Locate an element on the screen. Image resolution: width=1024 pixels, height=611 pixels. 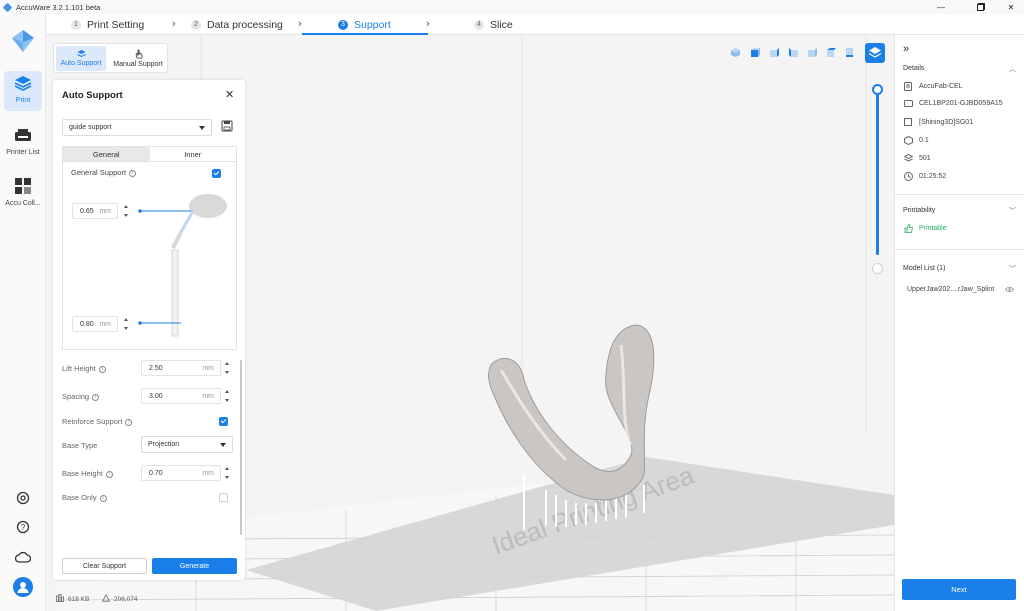
auto-support-label: Auto Support is located at coordinates (81, 63).